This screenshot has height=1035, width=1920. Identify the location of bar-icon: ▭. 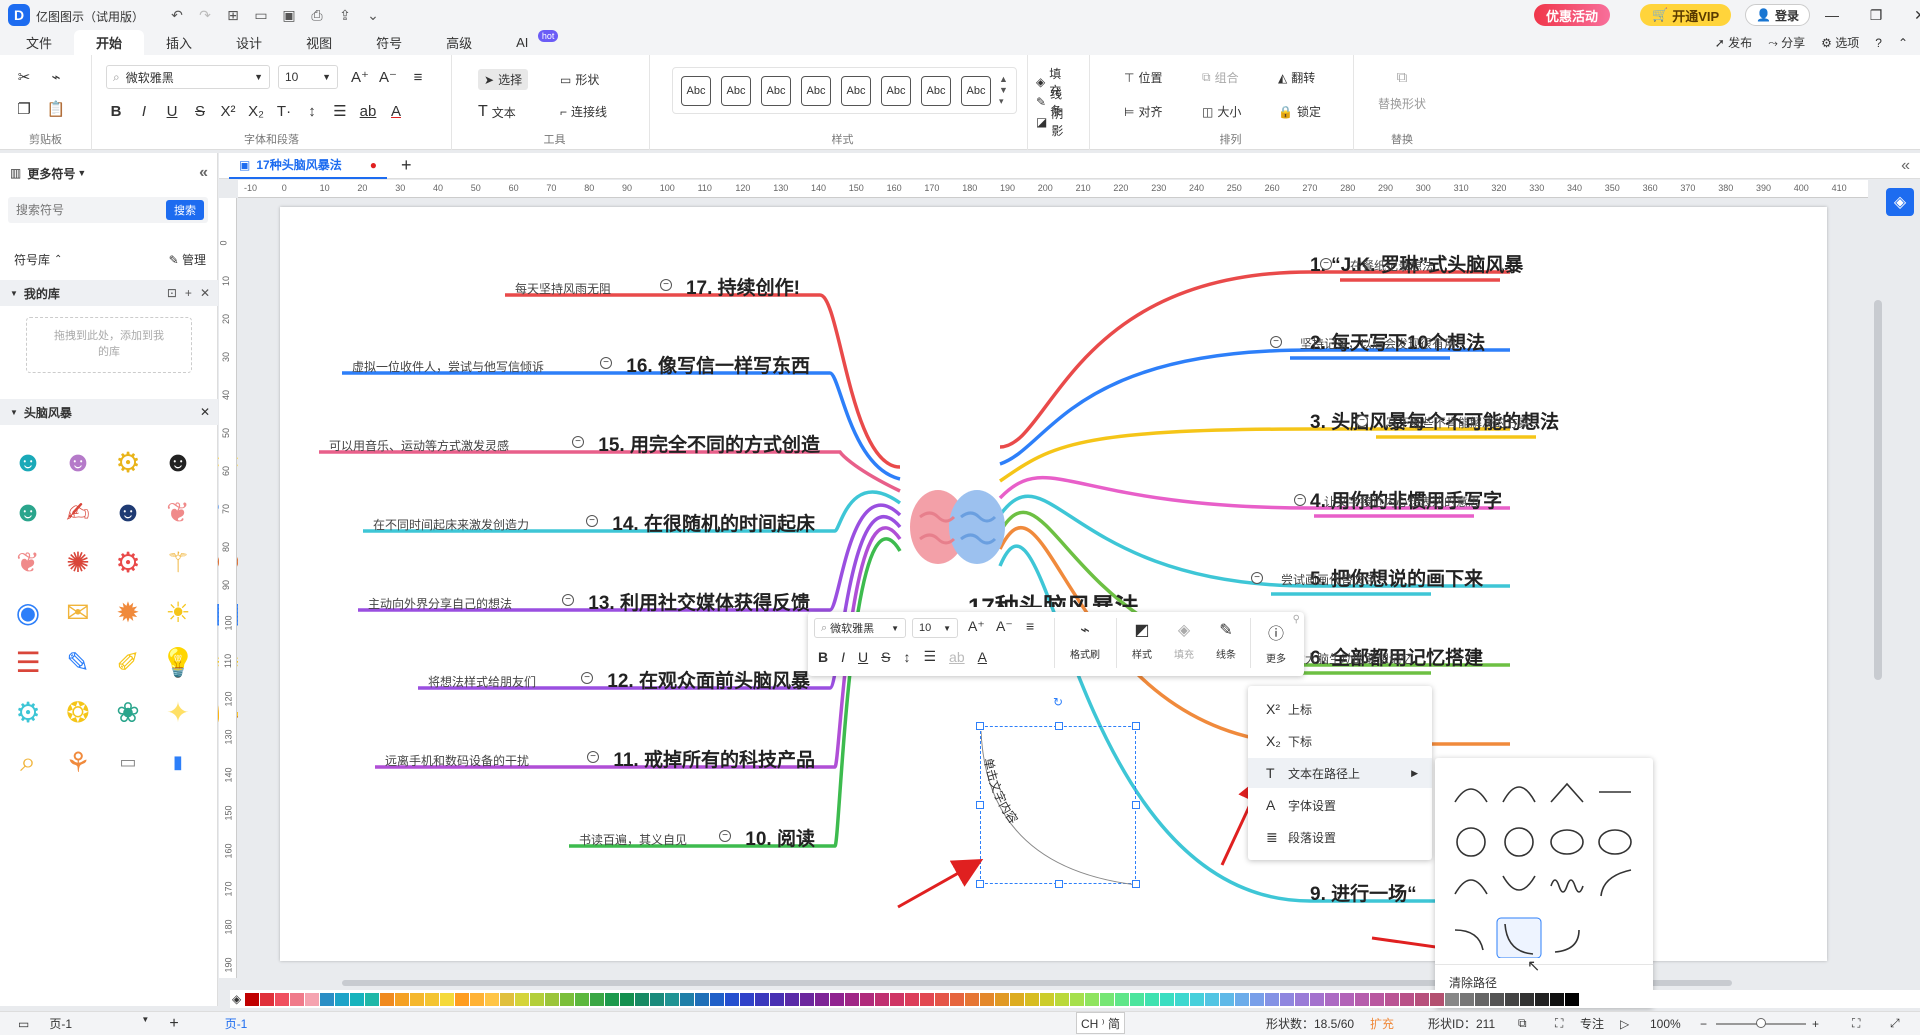
(128, 762).